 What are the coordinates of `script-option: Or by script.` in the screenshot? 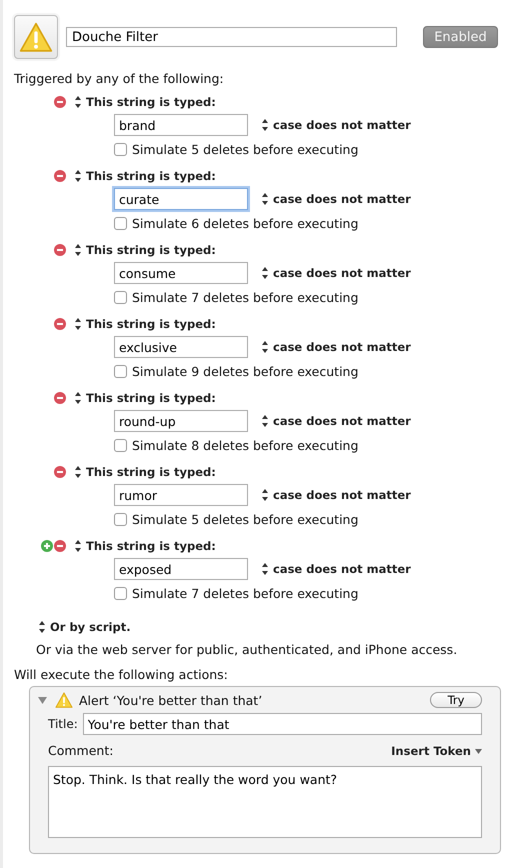 It's located at (90, 627).